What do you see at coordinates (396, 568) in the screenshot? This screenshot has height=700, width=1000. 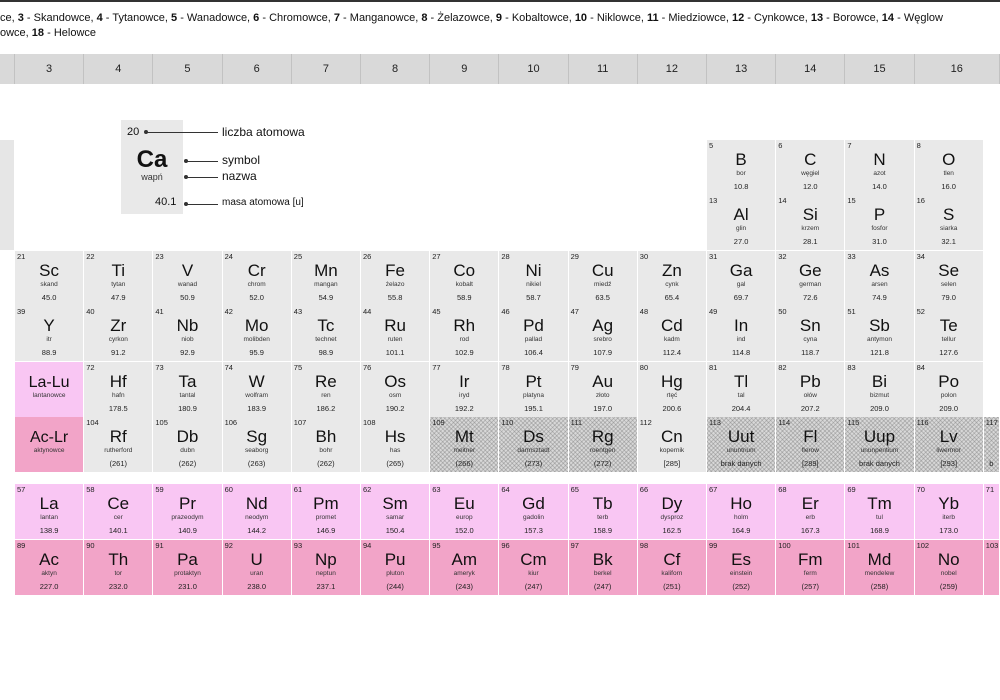 I see `element-cell: 94 Pu pluton (244)` at bounding box center [396, 568].